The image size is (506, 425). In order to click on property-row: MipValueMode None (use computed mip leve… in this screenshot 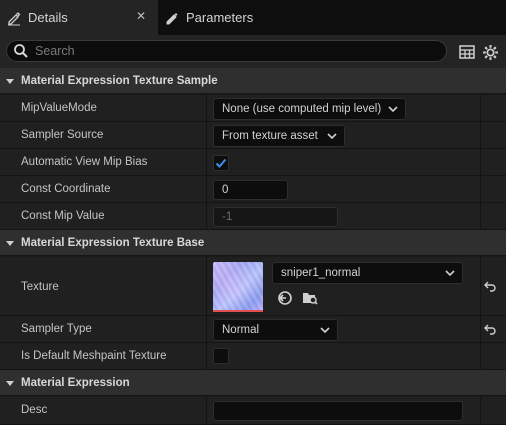, I will do `click(253, 108)`.